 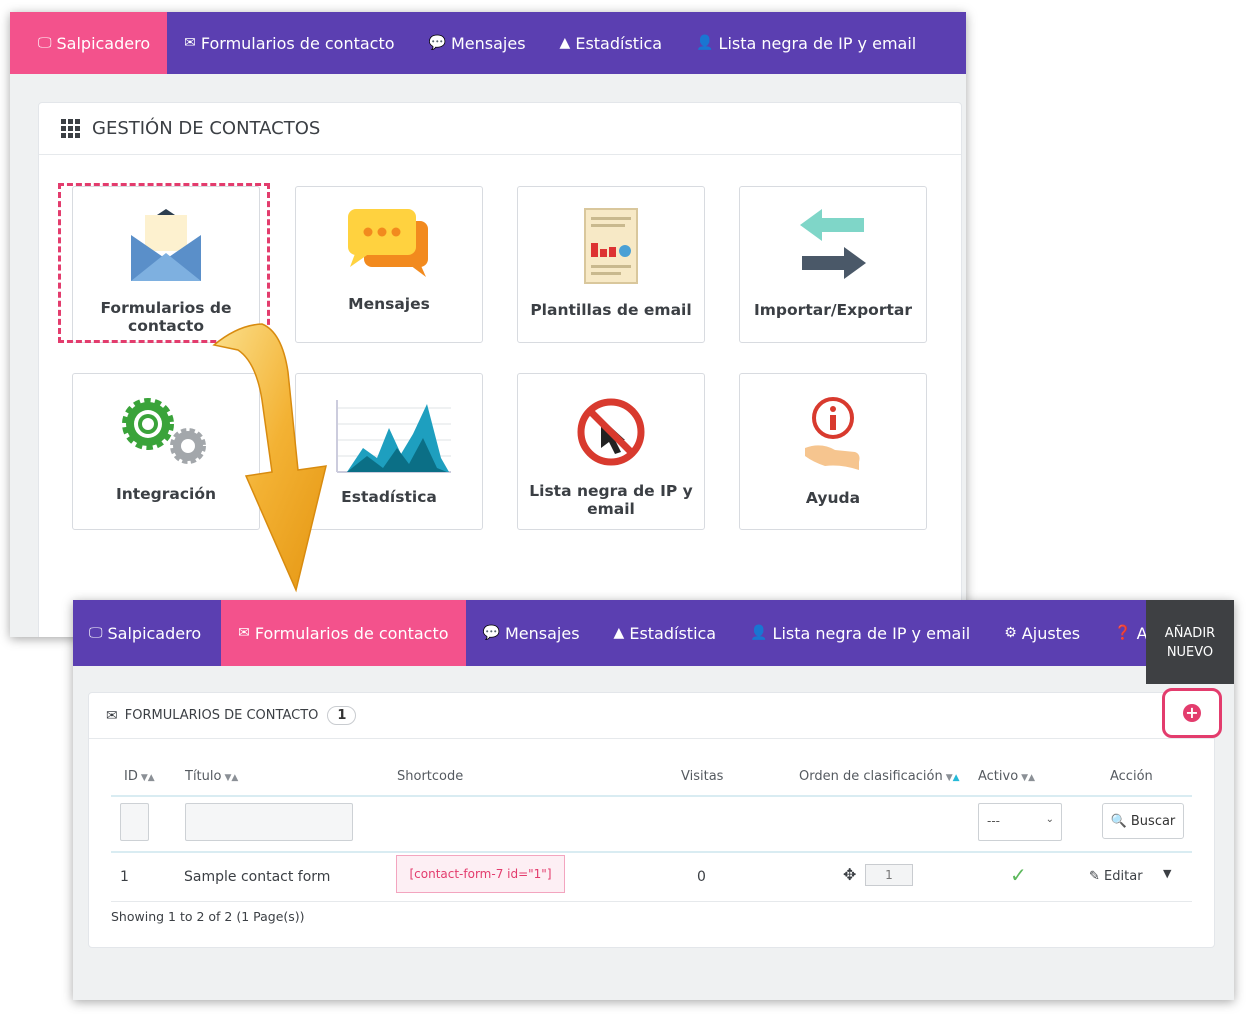 I want to click on tile-mensajes: Mensajes, so click(x=389, y=264).